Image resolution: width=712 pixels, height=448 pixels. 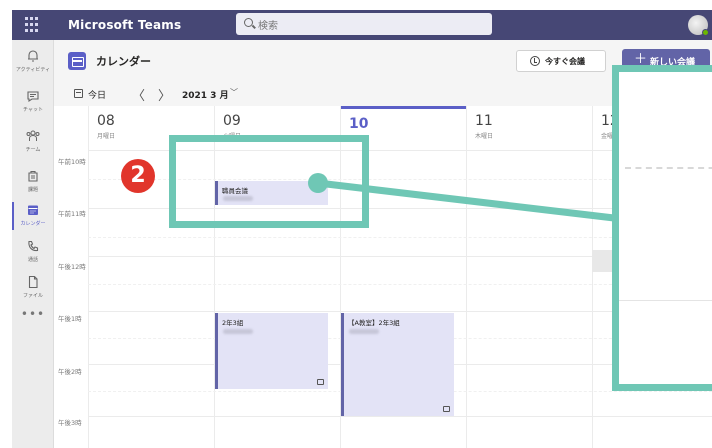 I want to click on highlight-box, so click(x=269, y=181).